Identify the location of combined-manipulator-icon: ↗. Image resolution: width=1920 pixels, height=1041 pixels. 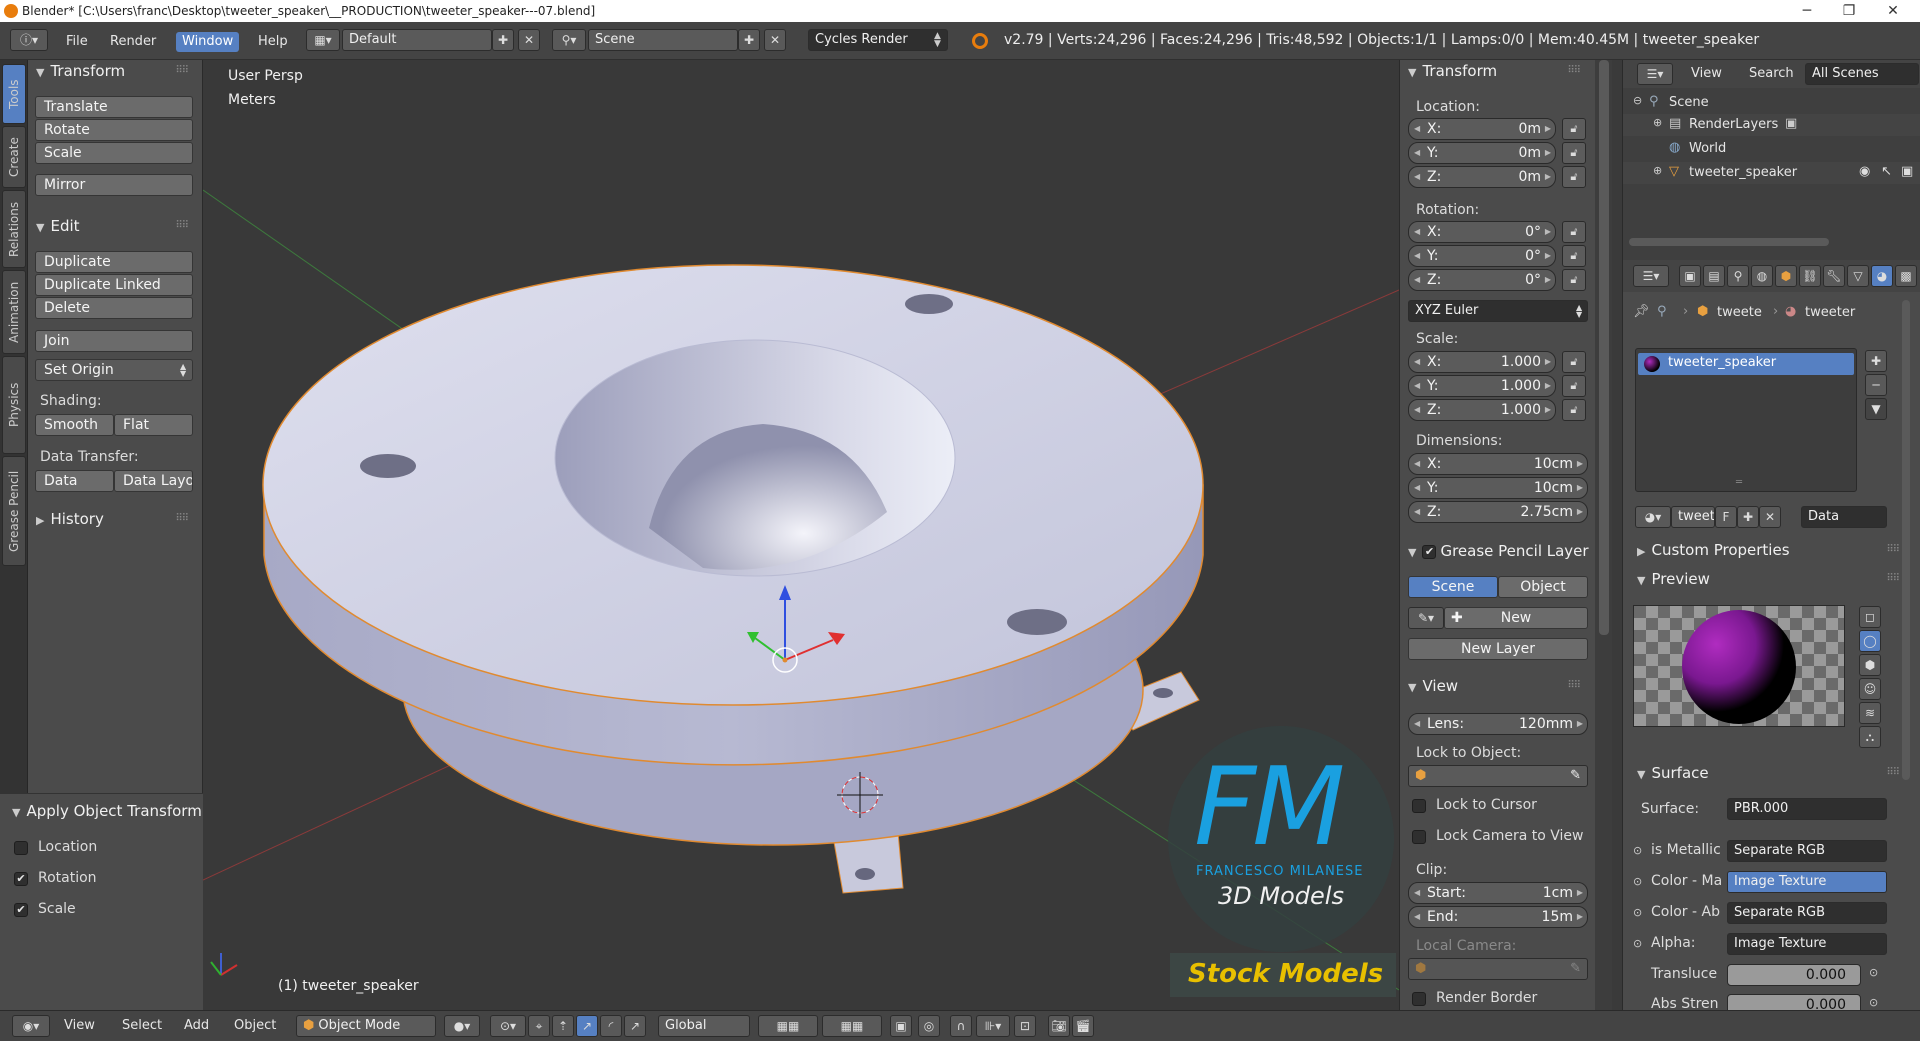
(635, 1026).